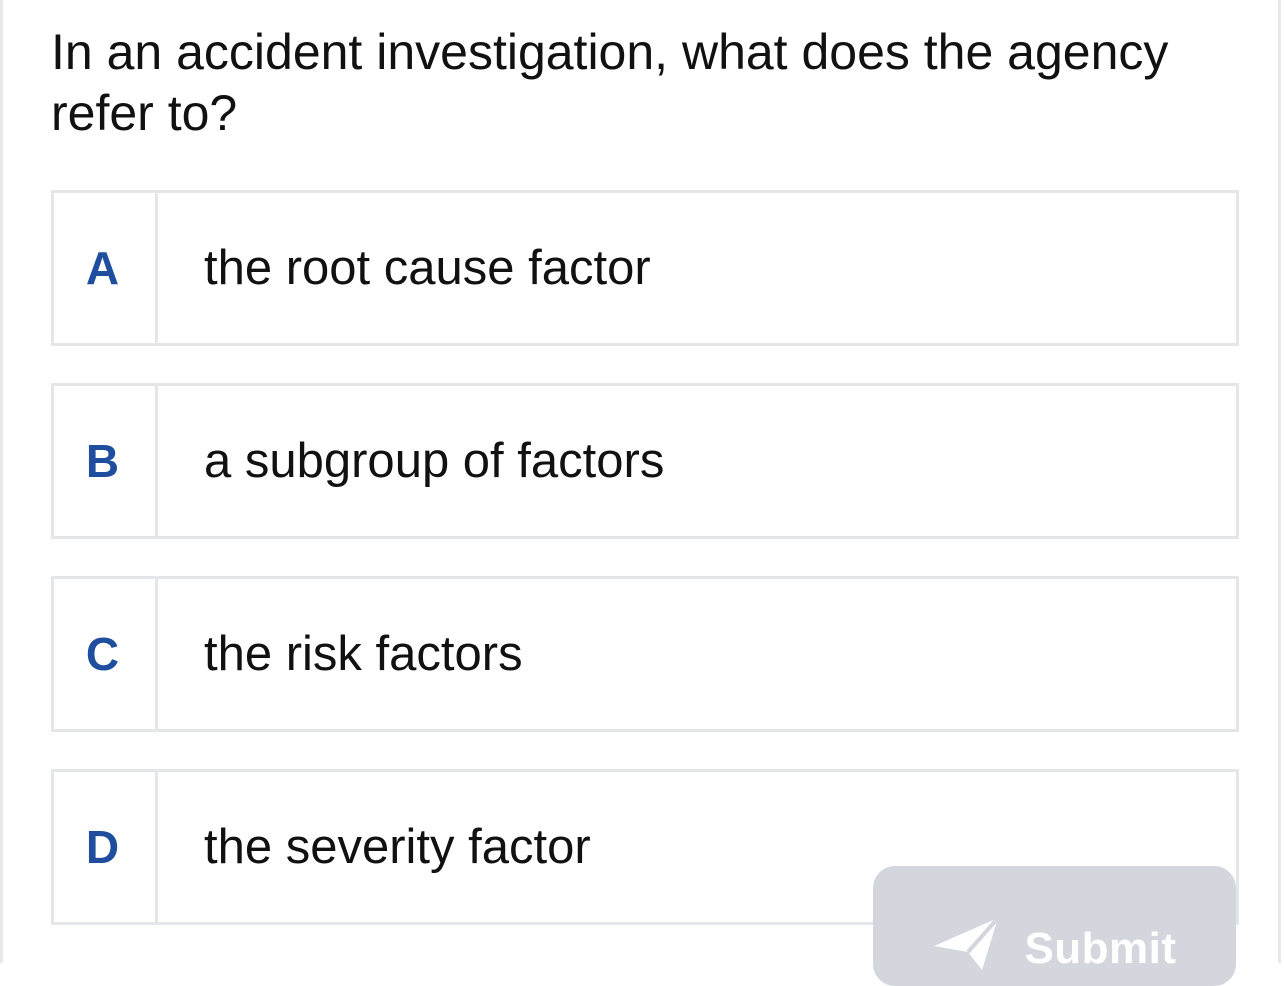 This screenshot has height=986, width=1284. What do you see at coordinates (1100, 948) in the screenshot?
I see `submit-label: Submit` at bounding box center [1100, 948].